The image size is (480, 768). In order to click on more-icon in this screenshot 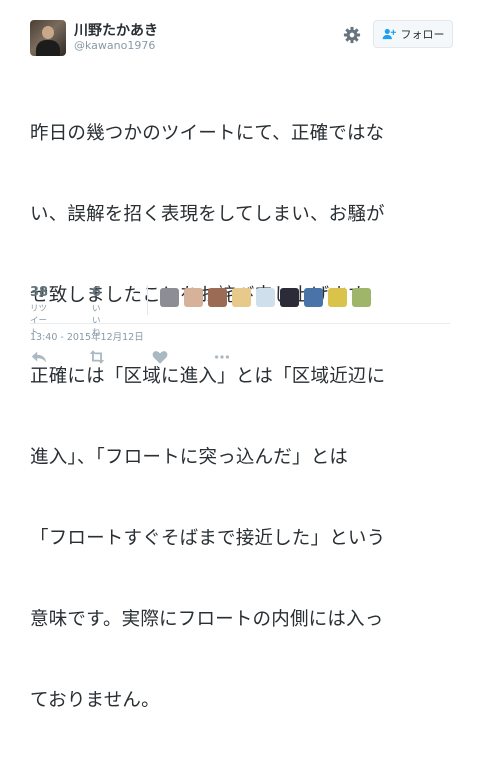, I will do `click(222, 357)`.